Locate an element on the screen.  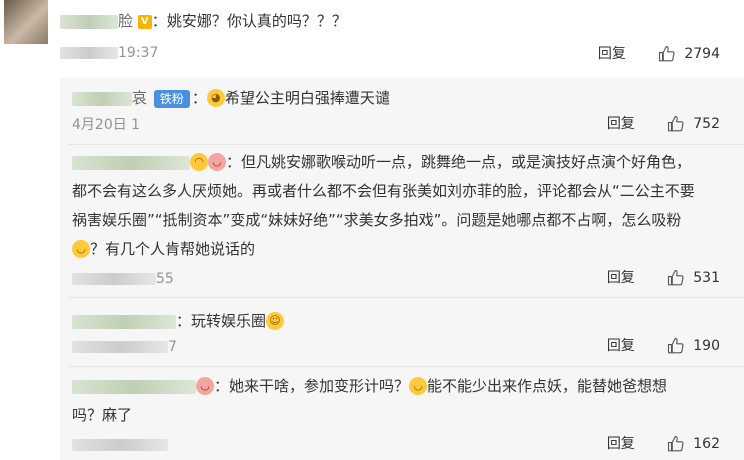
reply-text-line: 但凡姚安娜歌喉动听一点，跳舞绝一点，或是演技好点演个好角色， is located at coordinates (466, 162).